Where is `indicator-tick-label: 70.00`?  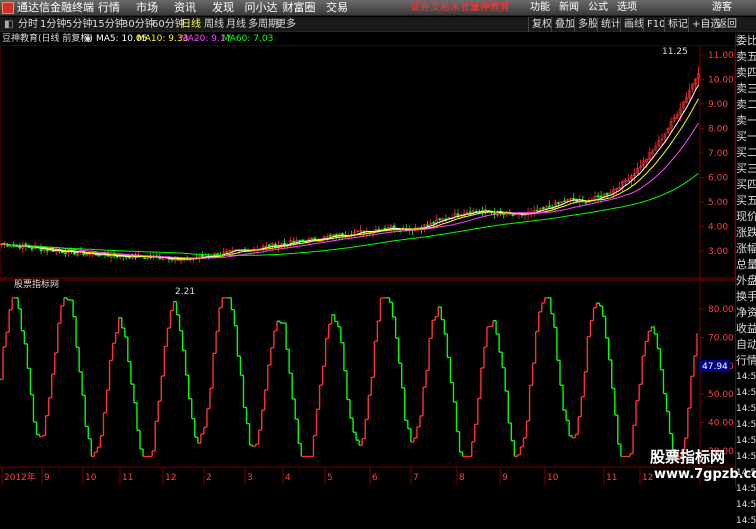 indicator-tick-label: 70.00 is located at coordinates (721, 339).